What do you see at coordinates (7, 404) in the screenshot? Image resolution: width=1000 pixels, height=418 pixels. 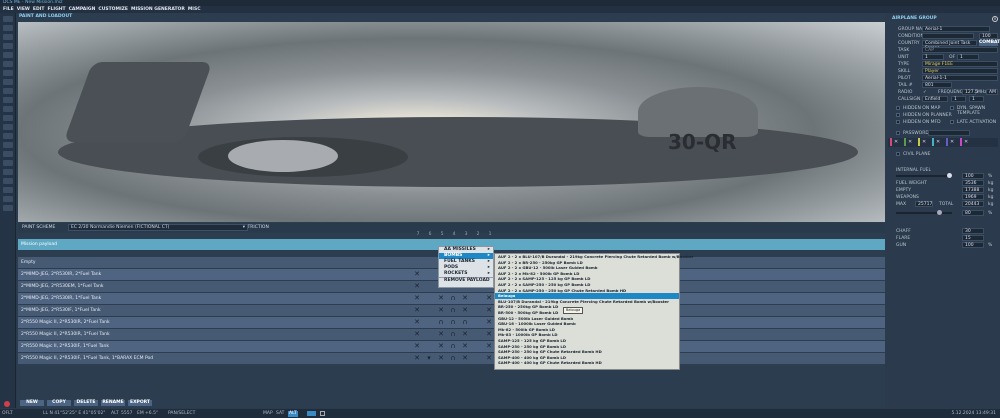 I see `stop-icon` at bounding box center [7, 404].